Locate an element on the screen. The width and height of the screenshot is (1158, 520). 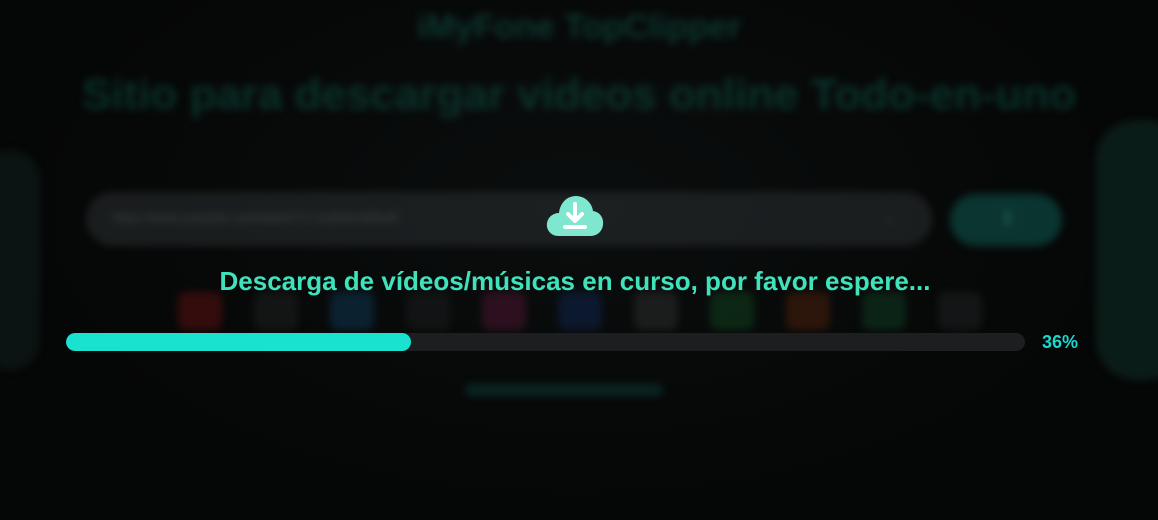
download-progress-percent: 36% is located at coordinates (1060, 342).